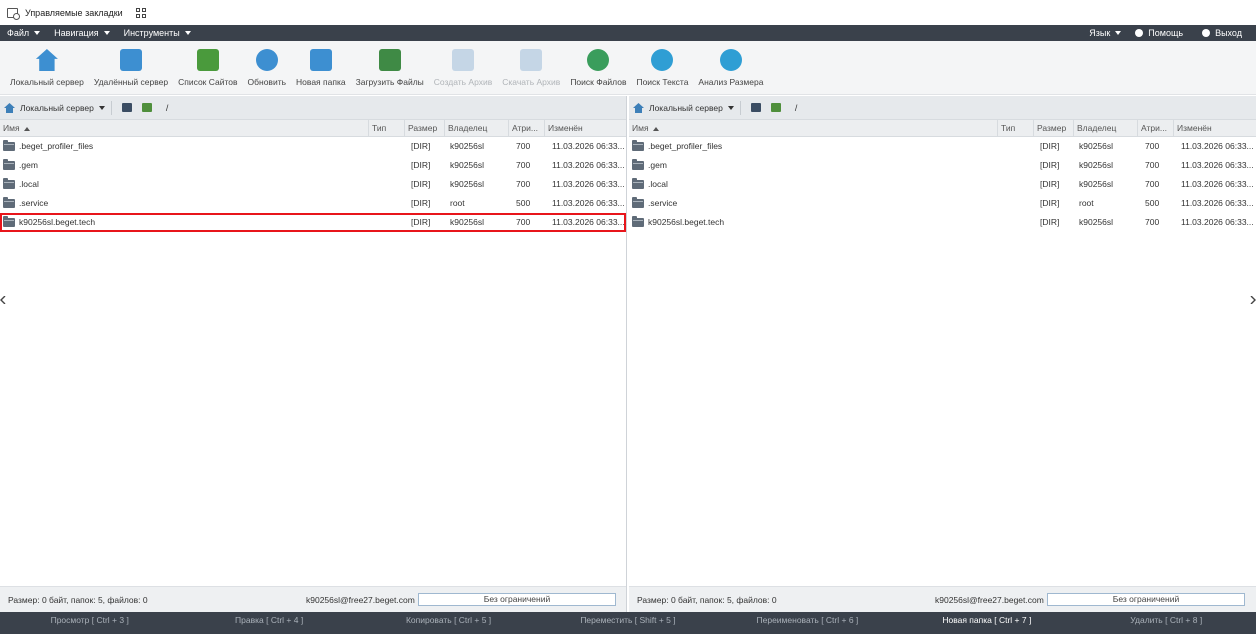  What do you see at coordinates (598, 64) in the screenshot?
I see `toolbar-button-8: Поиск Файлов` at bounding box center [598, 64].